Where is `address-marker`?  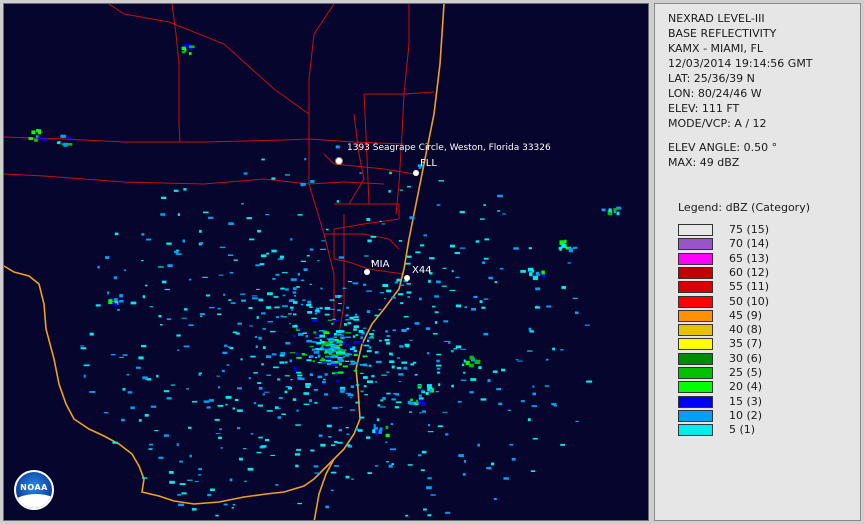 address-marker is located at coordinates (339, 161).